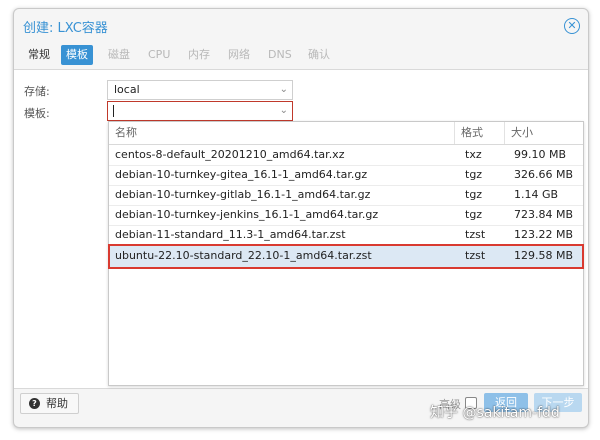  I want to click on help-label: 帮助, so click(57, 403).